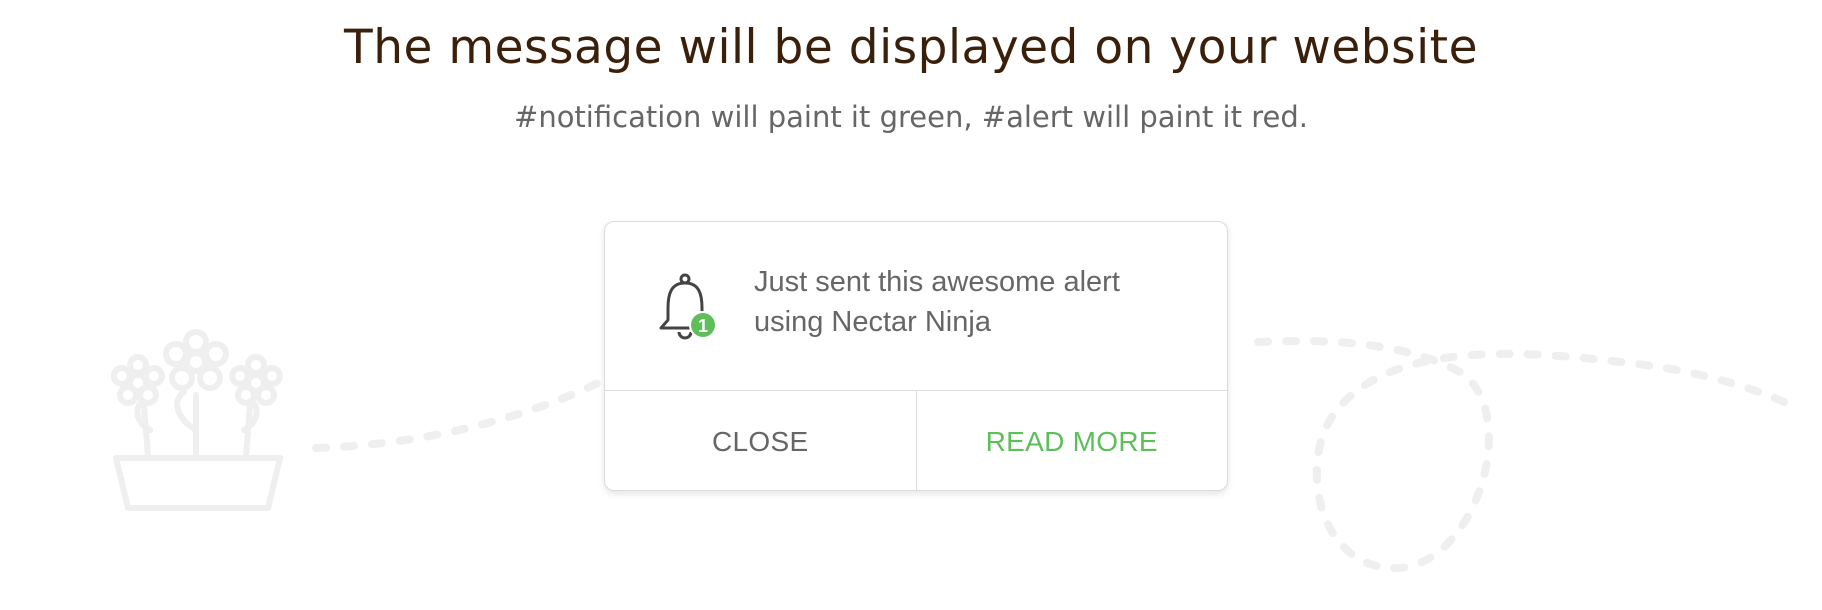 The height and width of the screenshot is (610, 1822). I want to click on notification-badge: 1, so click(703, 325).